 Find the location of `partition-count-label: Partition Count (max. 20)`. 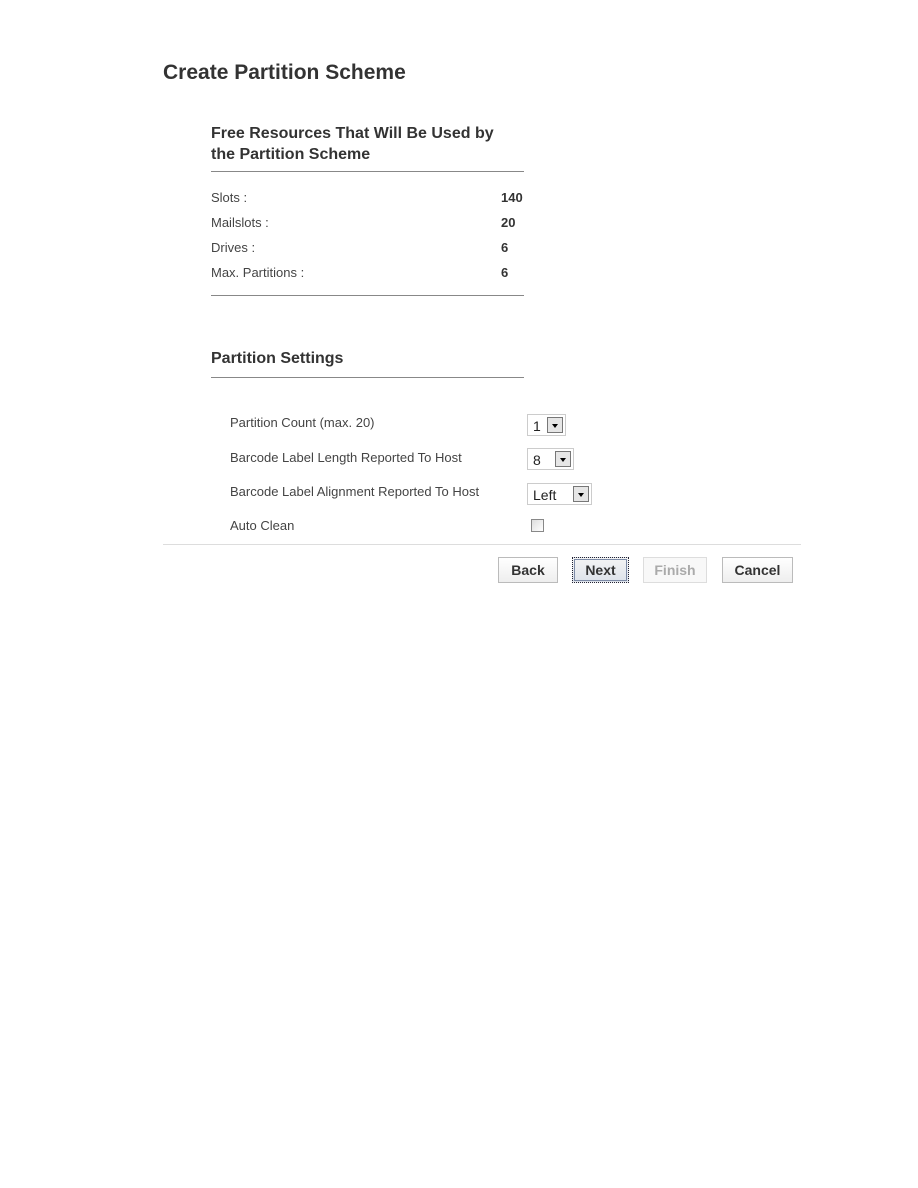

partition-count-label: Partition Count (max. 20) is located at coordinates (302, 422).